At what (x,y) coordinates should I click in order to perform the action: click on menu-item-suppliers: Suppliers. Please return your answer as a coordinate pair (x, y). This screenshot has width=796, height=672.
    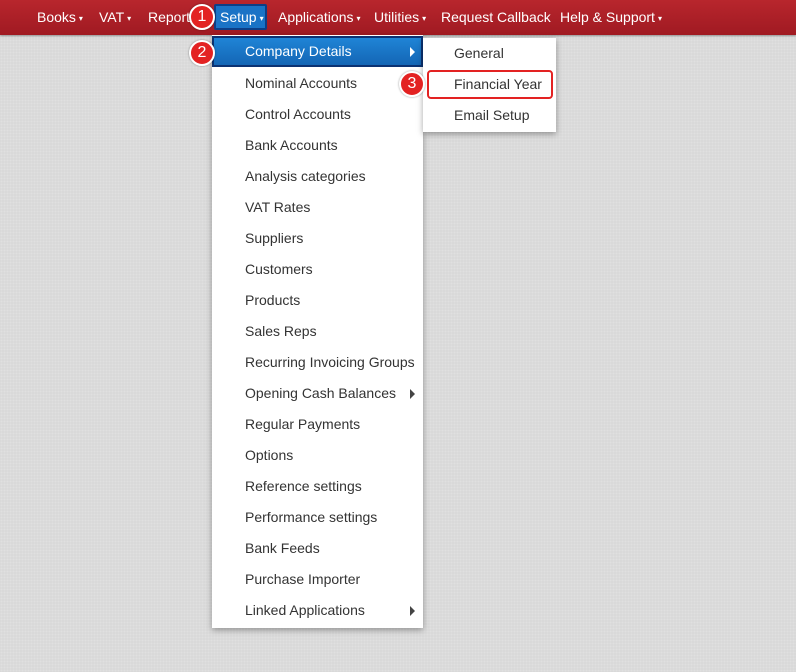
    Looking at the image, I should click on (317, 238).